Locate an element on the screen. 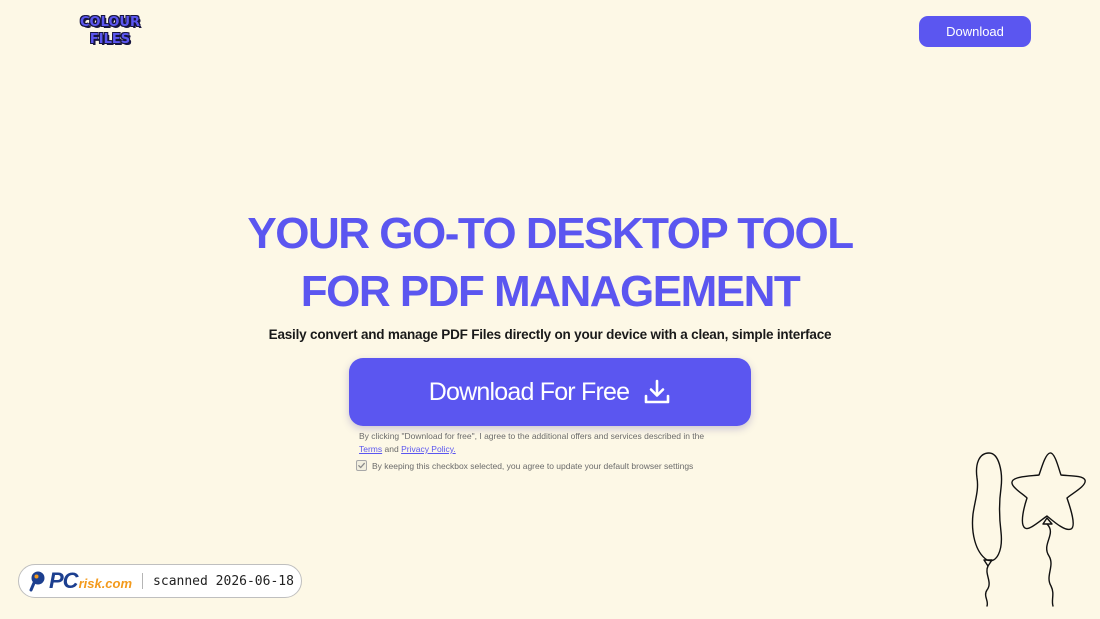  download-for-free-button: Download For Free is located at coordinates (550, 392).